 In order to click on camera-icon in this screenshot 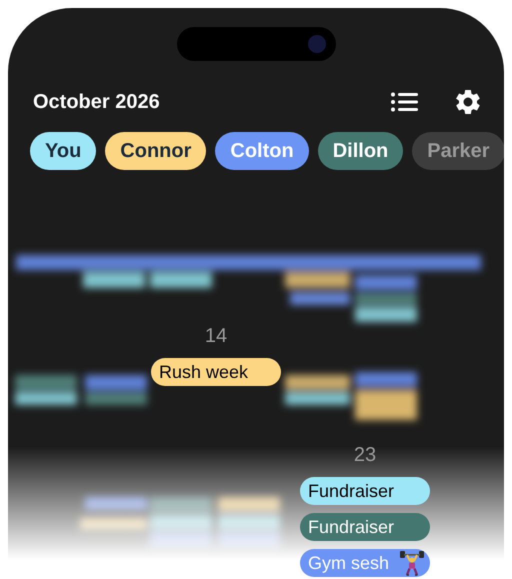, I will do `click(317, 44)`.